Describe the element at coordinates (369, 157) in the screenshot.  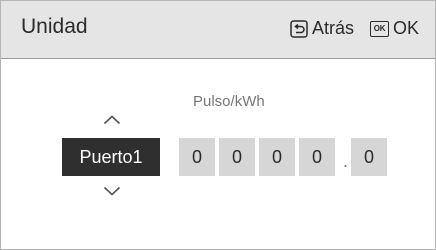
I see `decimal-digit-field: 0` at that location.